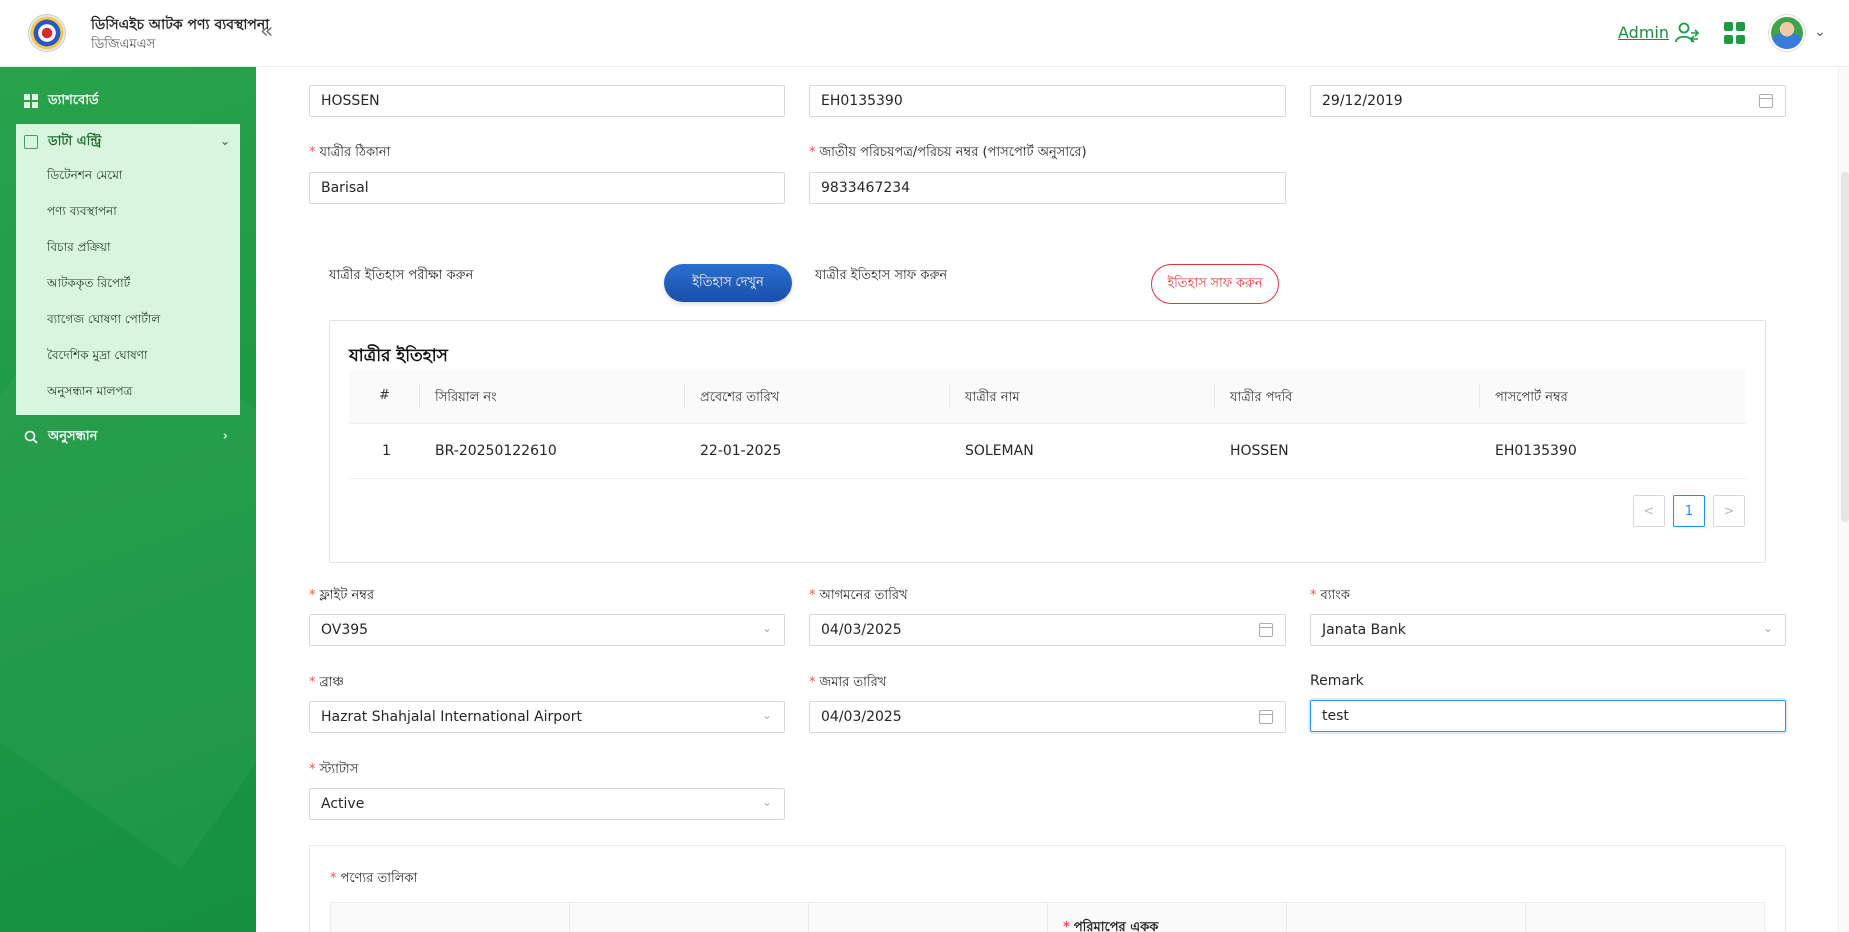 The height and width of the screenshot is (932, 1849). Describe the element at coordinates (992, 397) in the screenshot. I see `column-header: যাত্রীর নাম` at that location.